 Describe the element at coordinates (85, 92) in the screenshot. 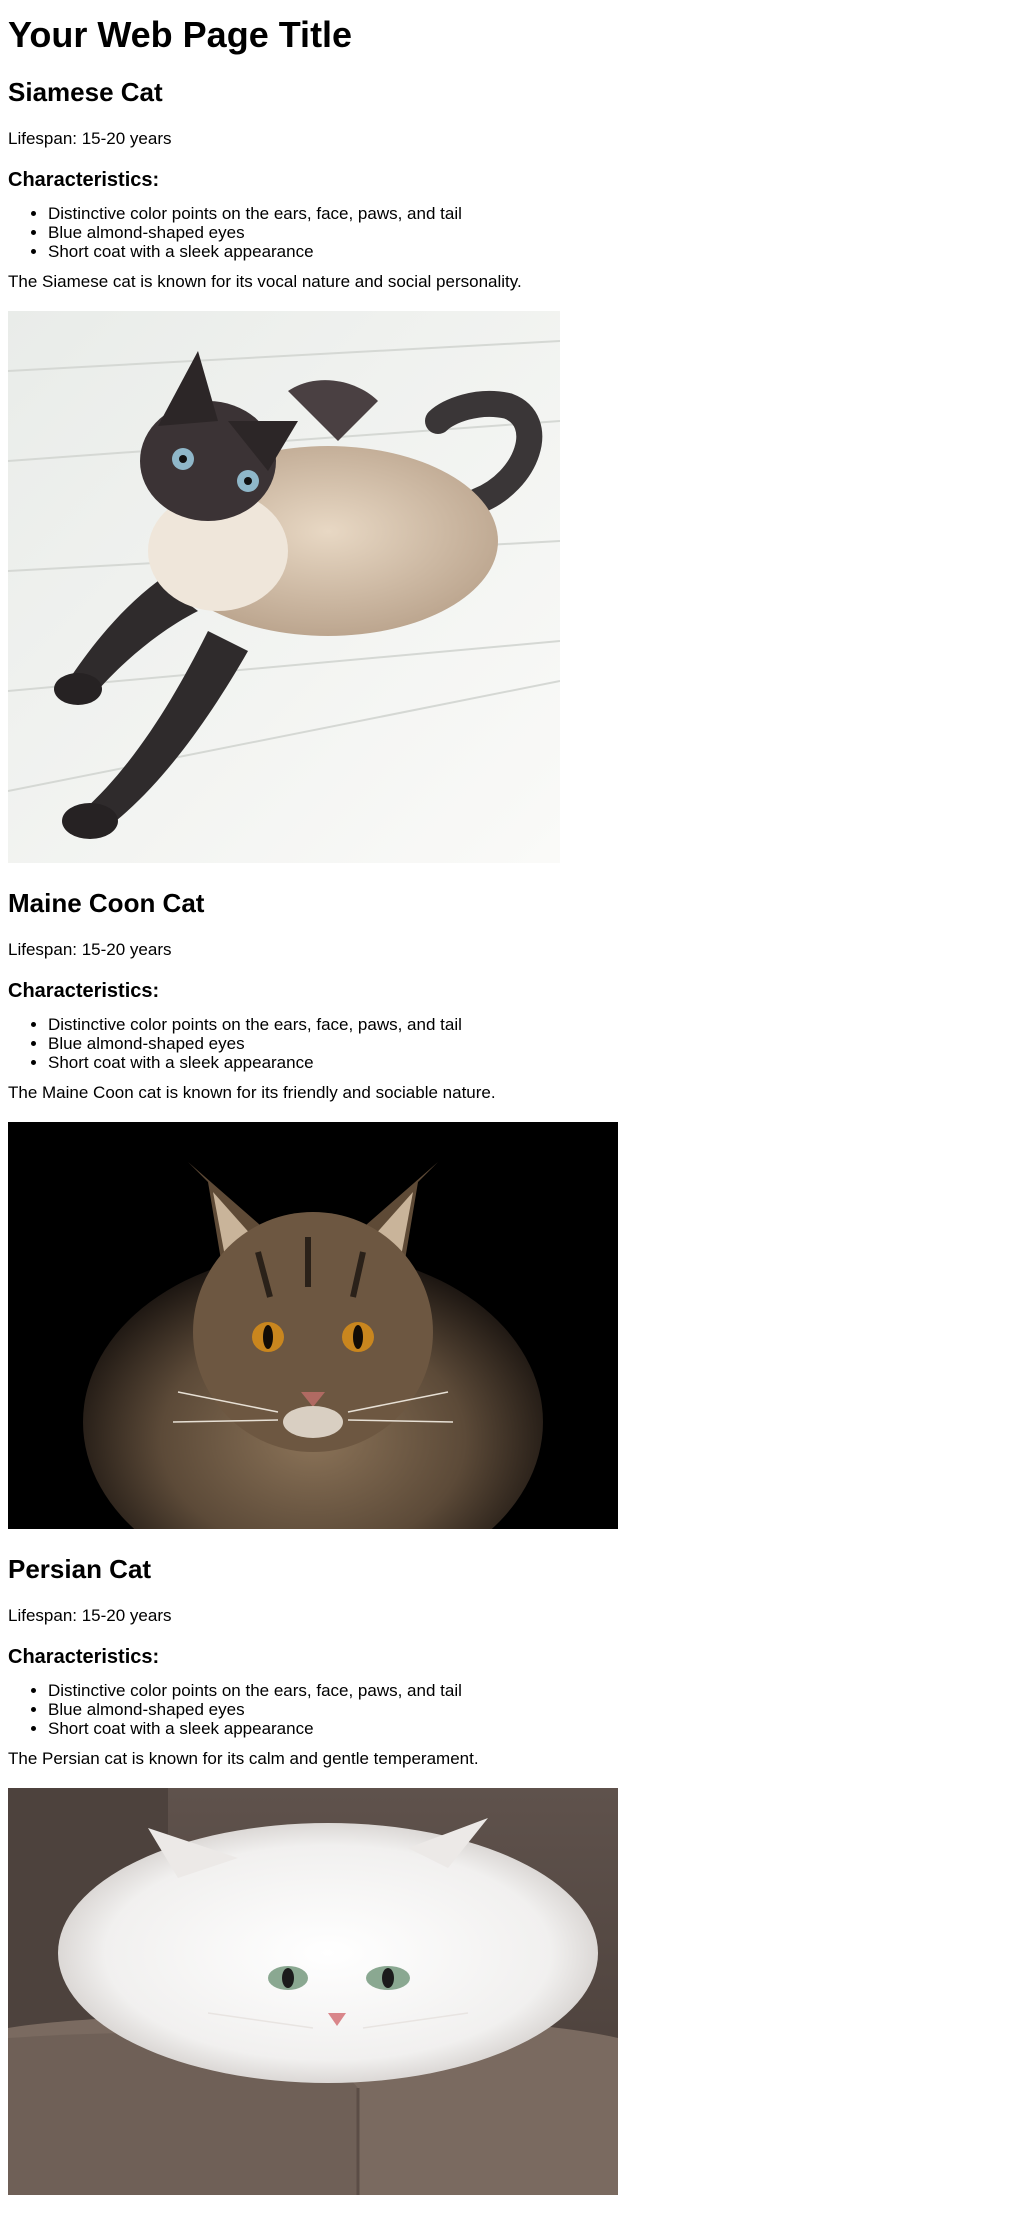

I see `cat-name: Siamese Cat` at that location.